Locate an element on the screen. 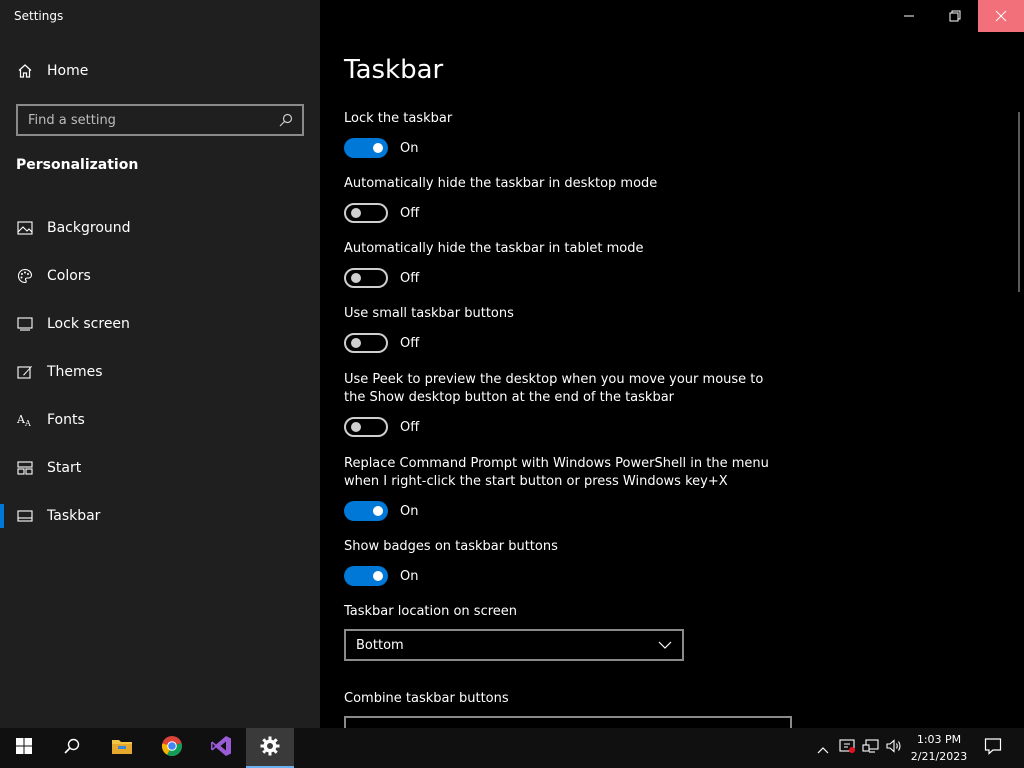 This screenshot has height=768, width=1024. windows-start-icon is located at coordinates (24, 748).